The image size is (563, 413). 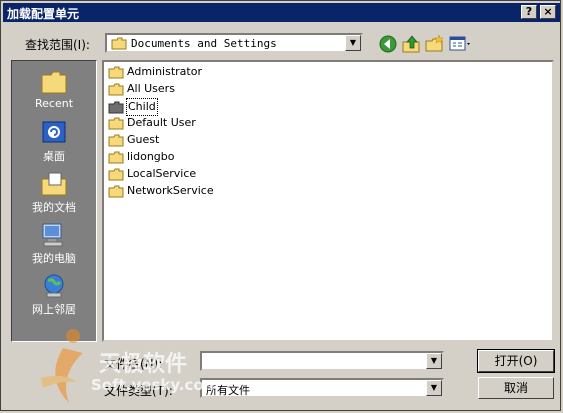 I want to click on list-item: Guest, so click(x=134, y=140).